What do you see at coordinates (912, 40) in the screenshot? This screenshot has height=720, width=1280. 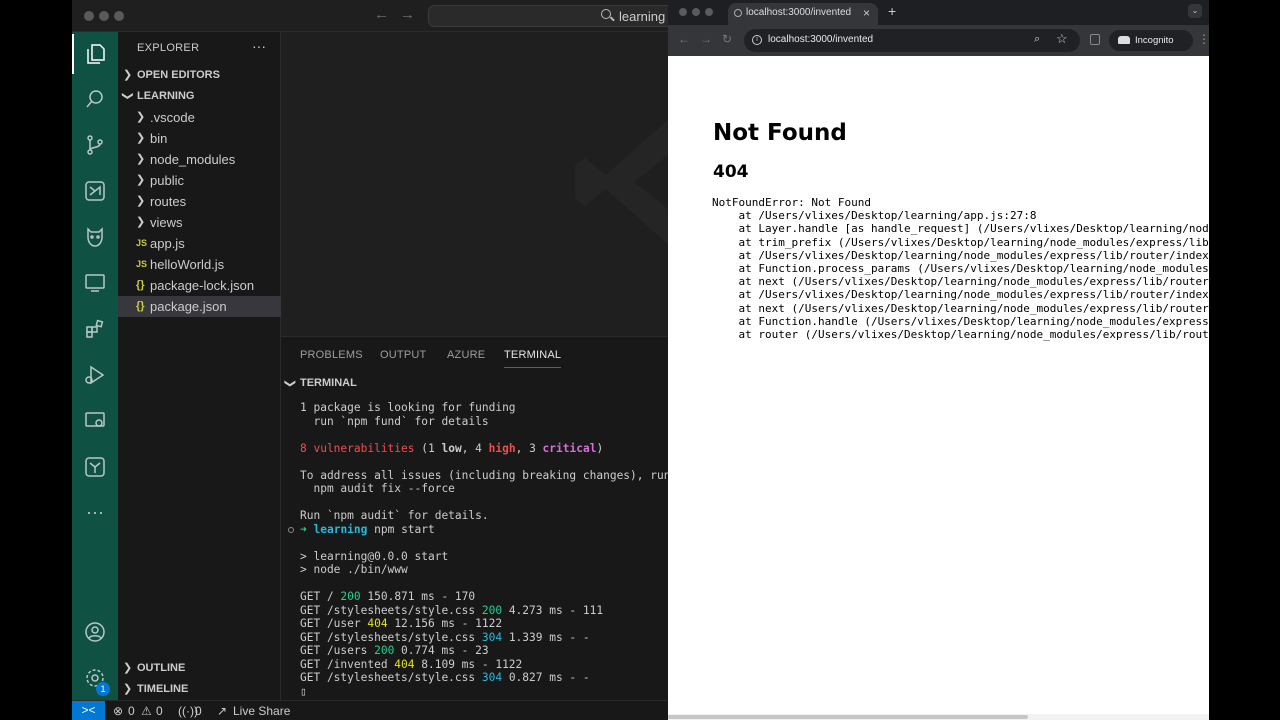 I see `address-bar: i localhost:3000/invented ⌕ ☆` at bounding box center [912, 40].